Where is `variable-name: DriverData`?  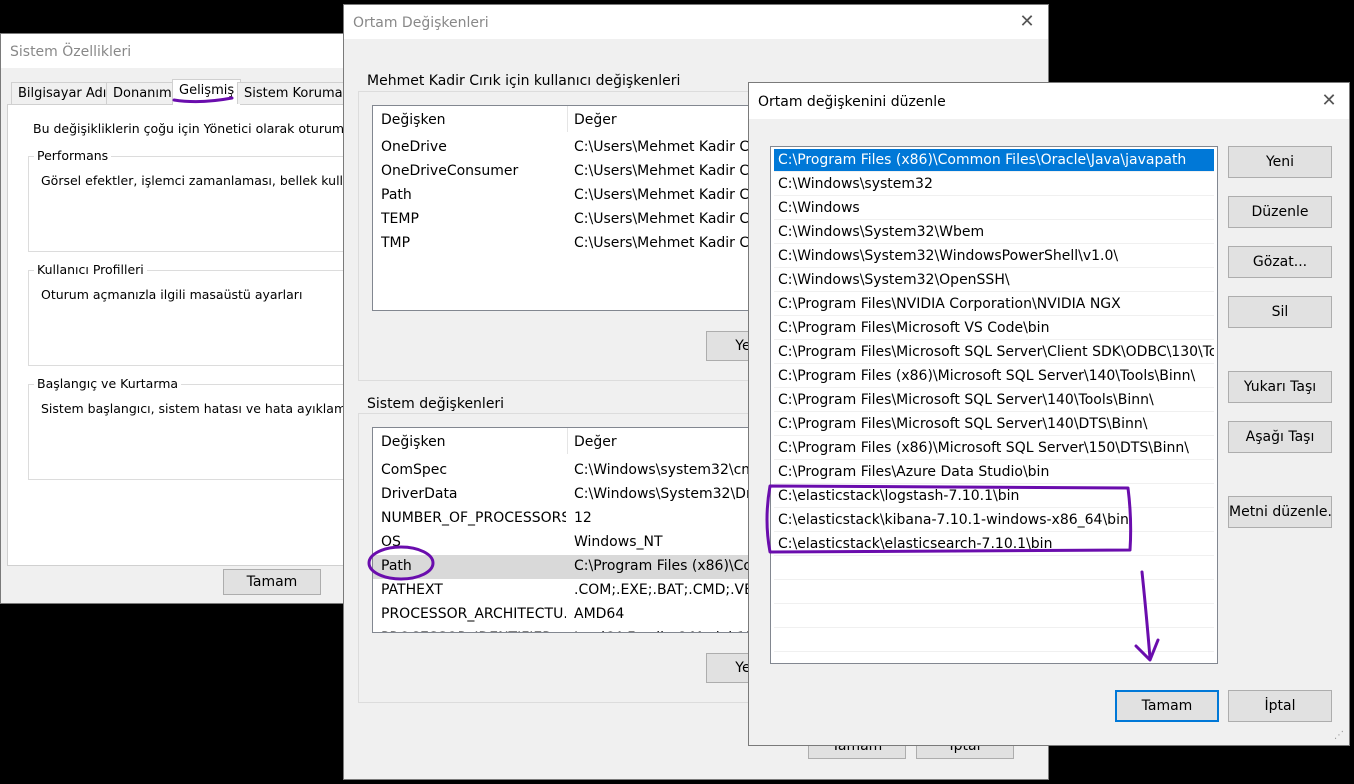 variable-name: DriverData is located at coordinates (419, 494).